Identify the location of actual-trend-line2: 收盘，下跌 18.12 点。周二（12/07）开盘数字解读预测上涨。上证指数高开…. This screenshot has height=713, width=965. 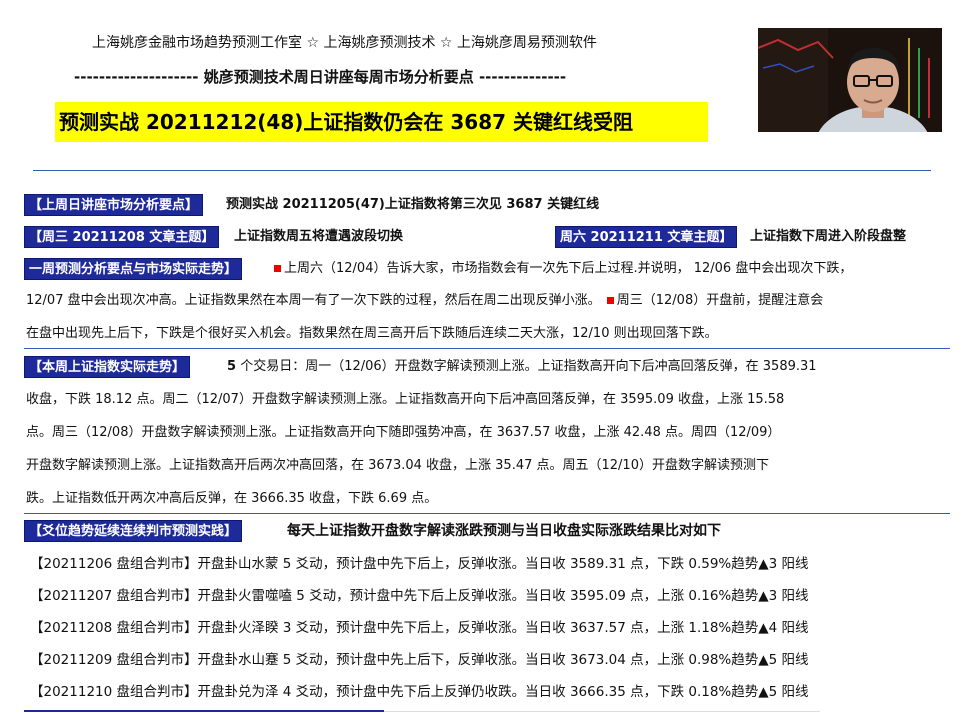
(405, 399).